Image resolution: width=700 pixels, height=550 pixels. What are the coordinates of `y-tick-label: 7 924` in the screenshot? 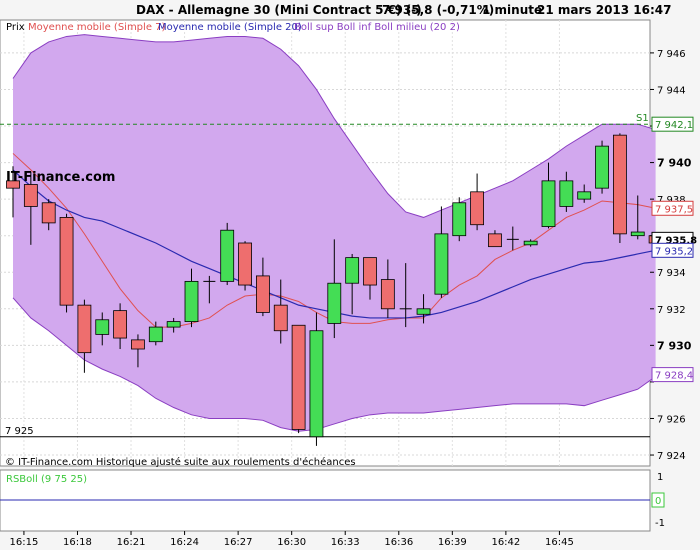 It's located at (671, 456).